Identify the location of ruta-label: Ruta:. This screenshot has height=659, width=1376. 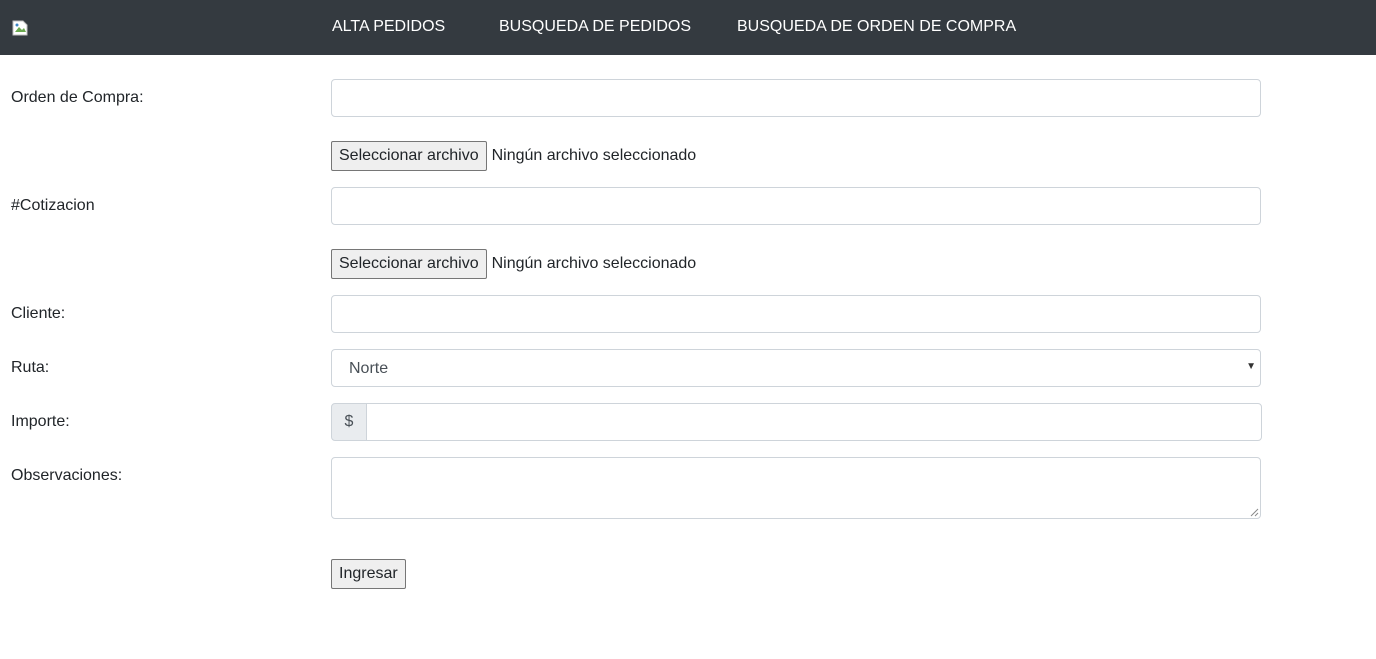
(30, 367).